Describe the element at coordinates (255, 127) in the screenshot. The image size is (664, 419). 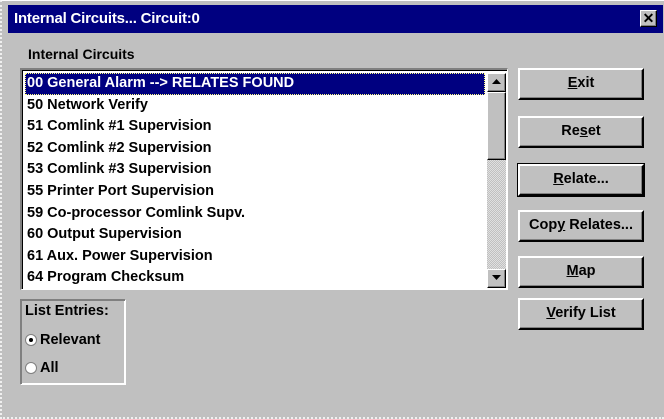
I see `list-item: 51 Comlink #1 Supervision` at that location.